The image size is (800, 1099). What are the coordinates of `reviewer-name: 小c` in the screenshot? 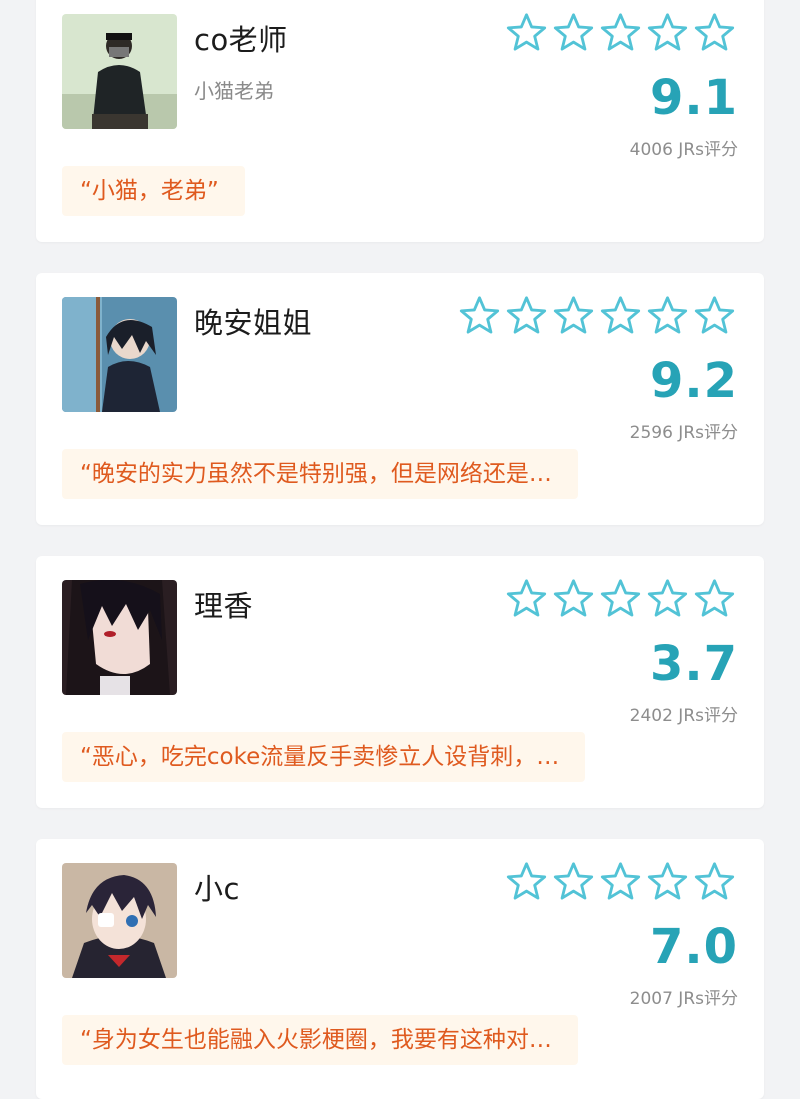 It's located at (217, 889).